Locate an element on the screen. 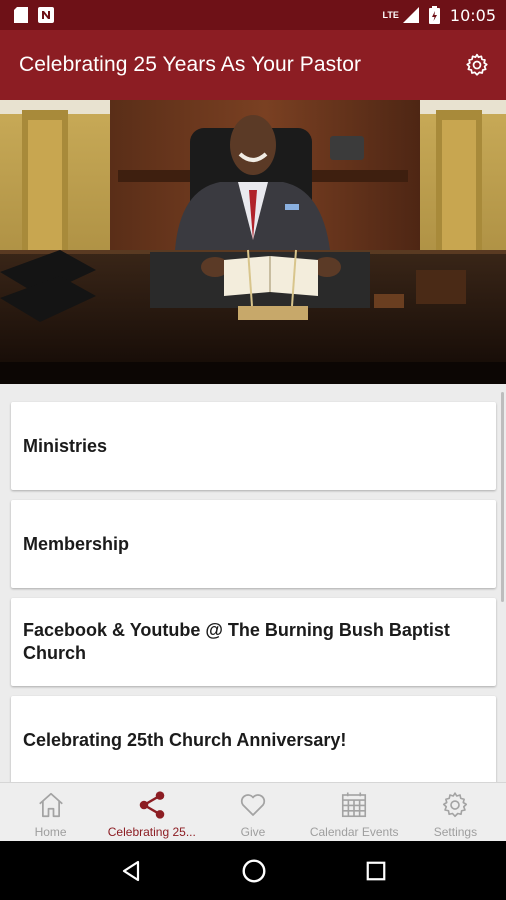 This screenshot has height=900, width=506. nav-item-settings: Settings is located at coordinates (455, 812).